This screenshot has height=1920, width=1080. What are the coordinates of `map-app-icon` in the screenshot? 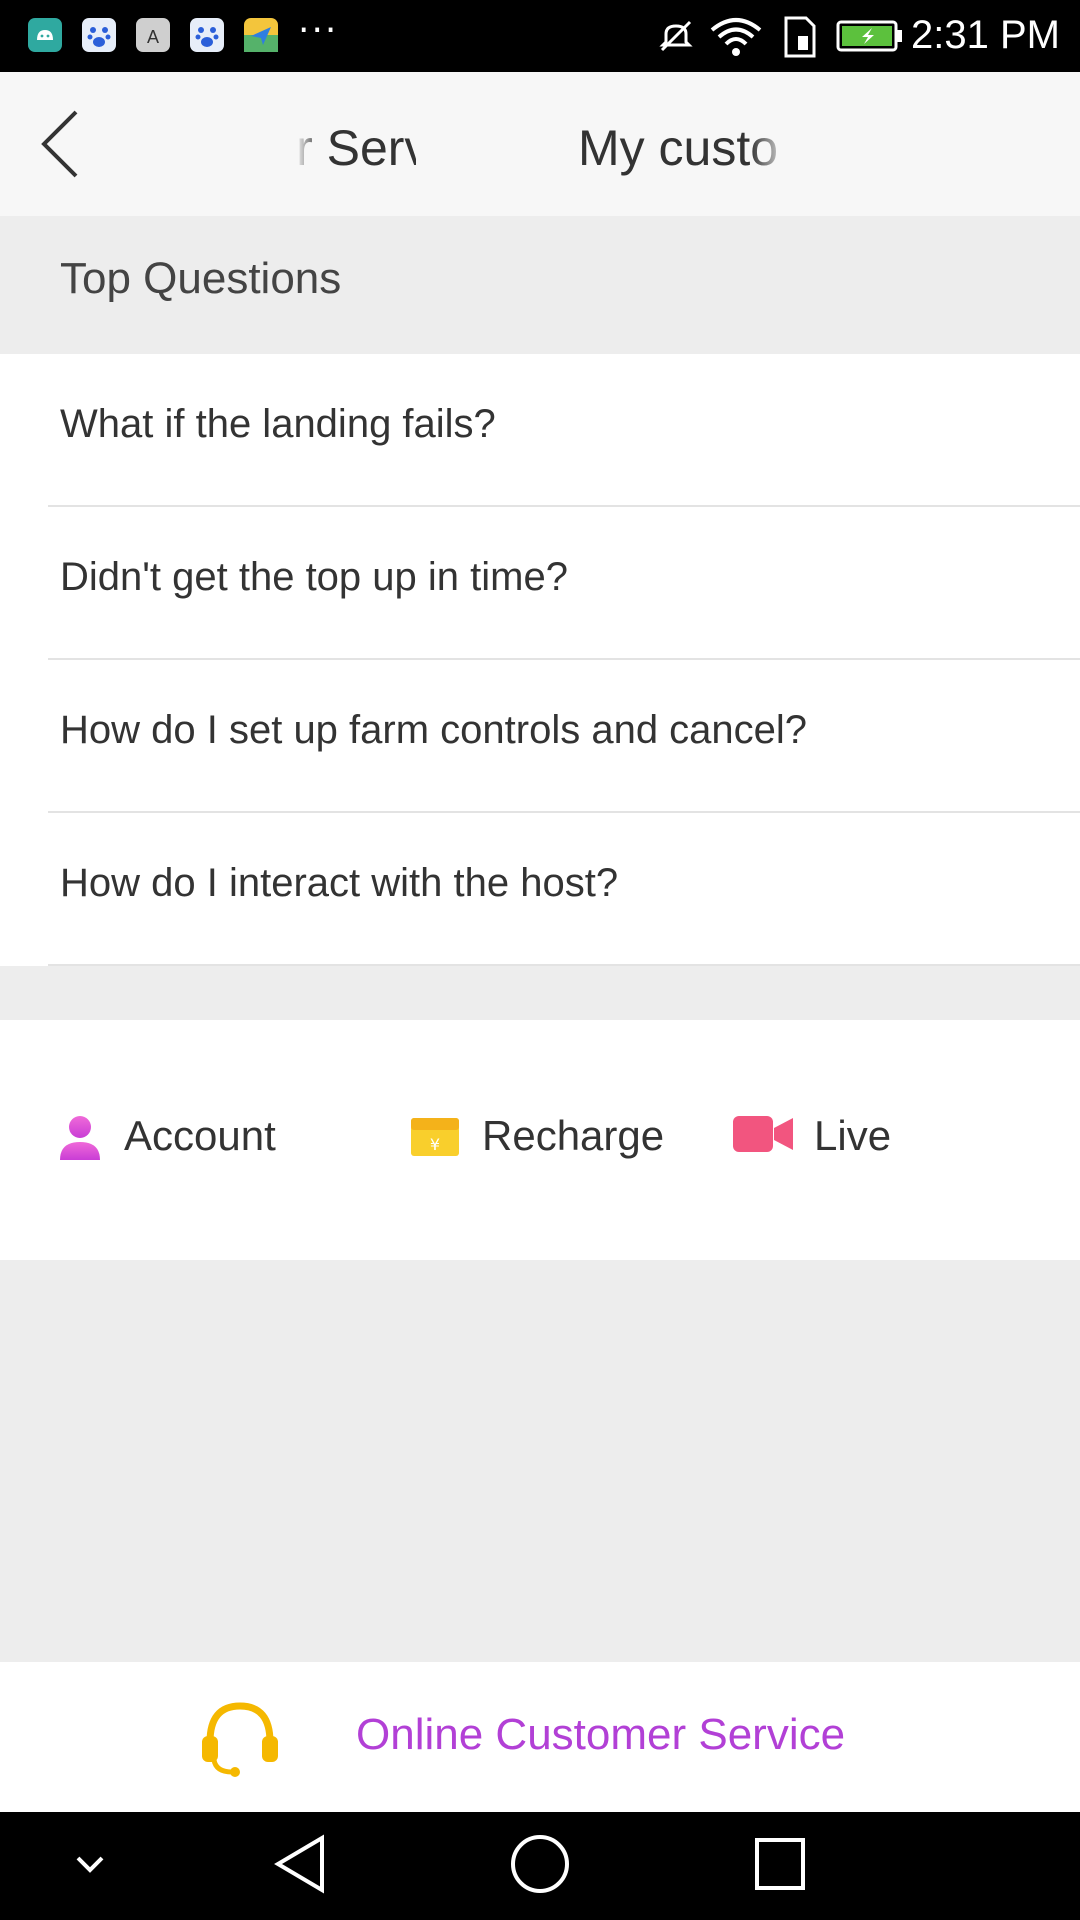 It's located at (261, 35).